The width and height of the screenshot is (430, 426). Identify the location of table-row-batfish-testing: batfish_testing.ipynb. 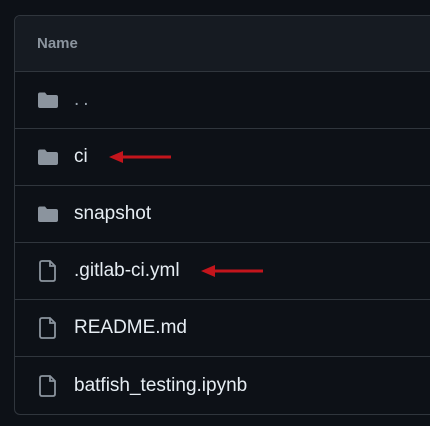
(222, 385).